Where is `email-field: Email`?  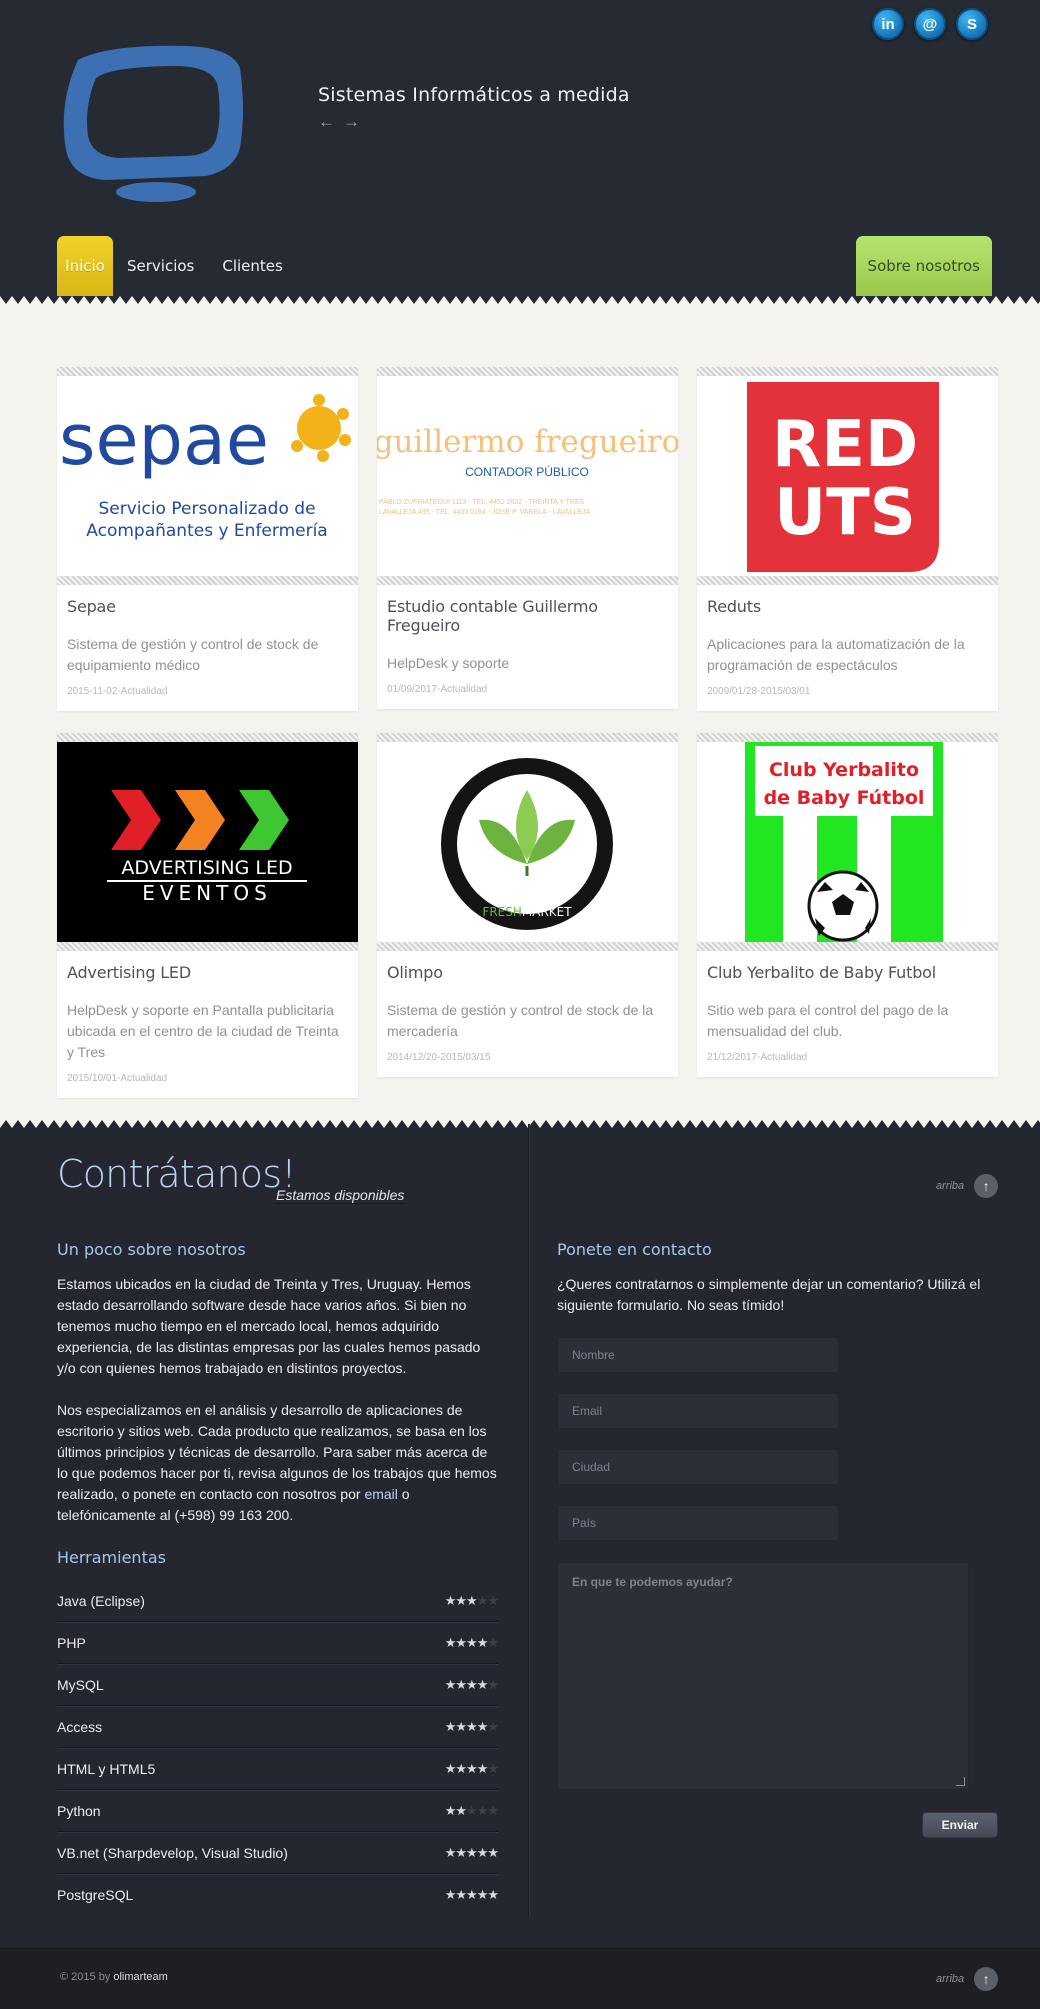 email-field: Email is located at coordinates (698, 1411).